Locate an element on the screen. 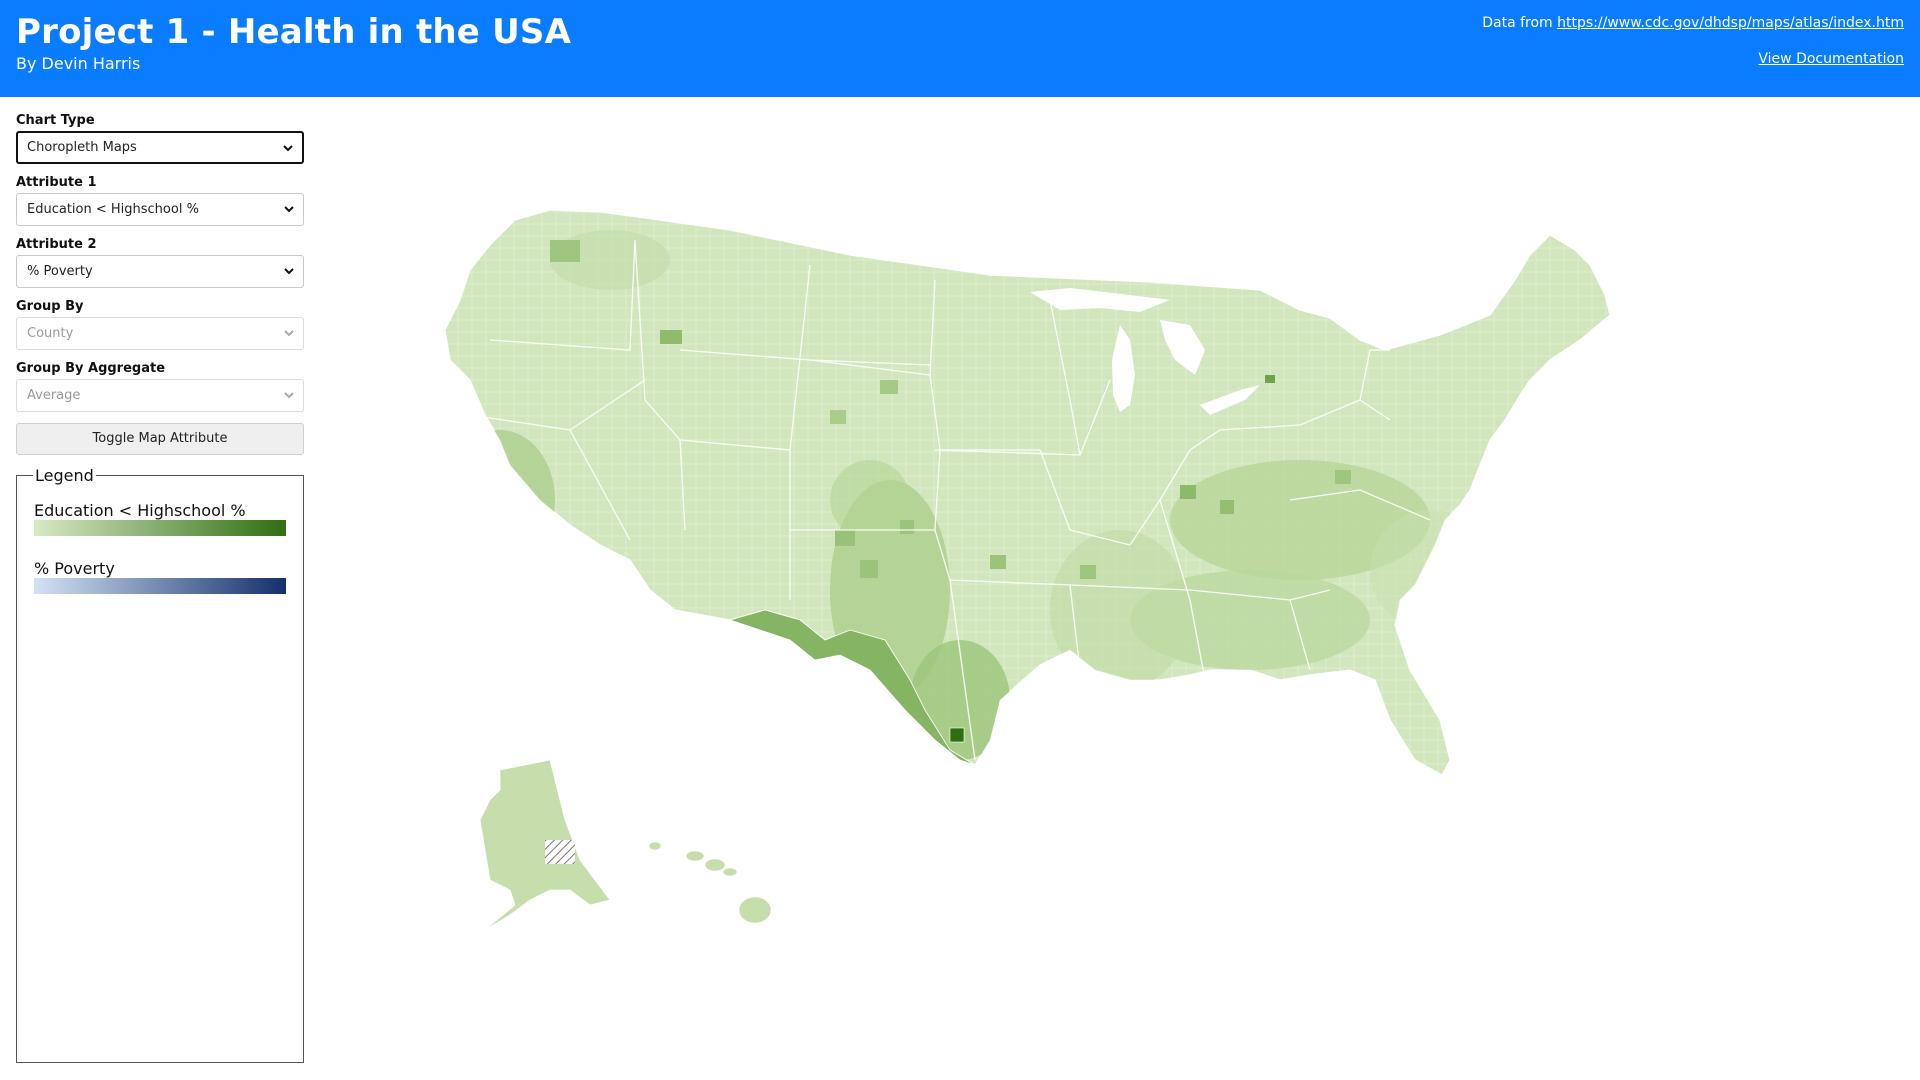  chart-type-select: Choropleth Maps is located at coordinates (160, 147).